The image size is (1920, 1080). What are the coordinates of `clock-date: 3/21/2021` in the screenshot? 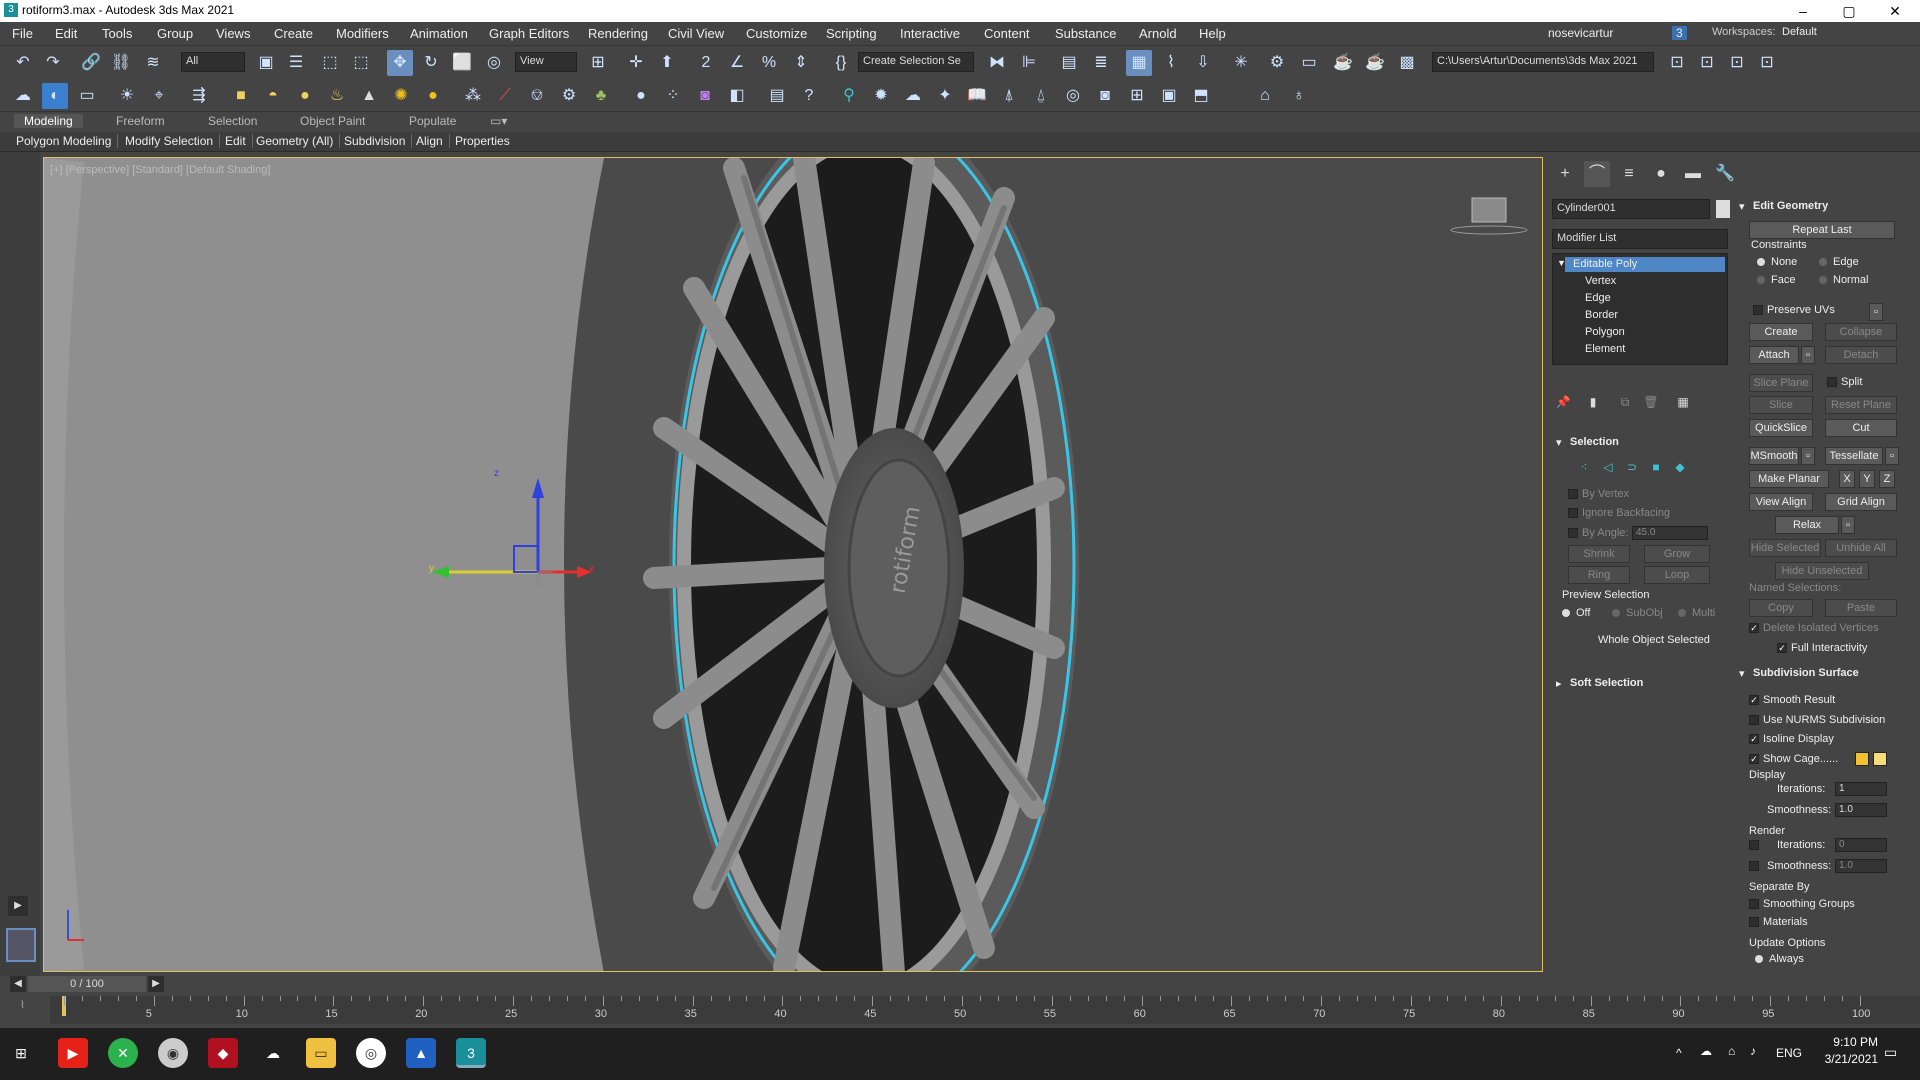 It's located at (1844, 1059).